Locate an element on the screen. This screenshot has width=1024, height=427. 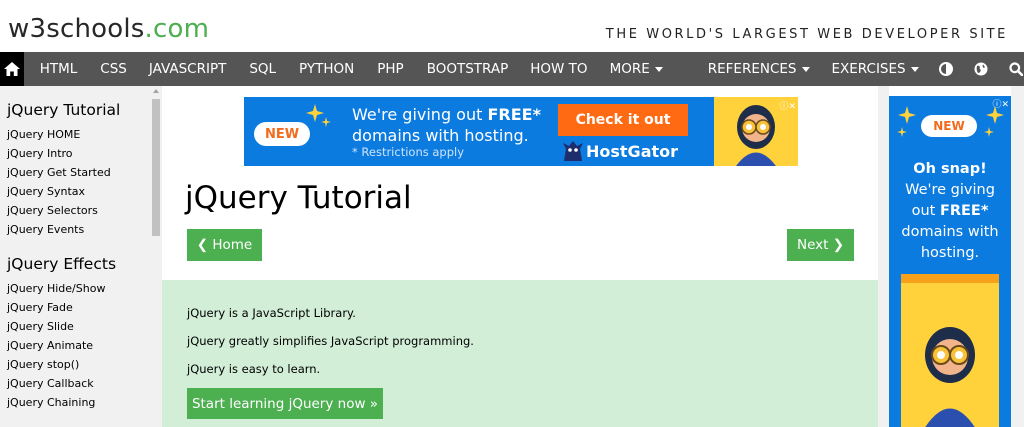
ad-line-part: out is located at coordinates (925, 211).